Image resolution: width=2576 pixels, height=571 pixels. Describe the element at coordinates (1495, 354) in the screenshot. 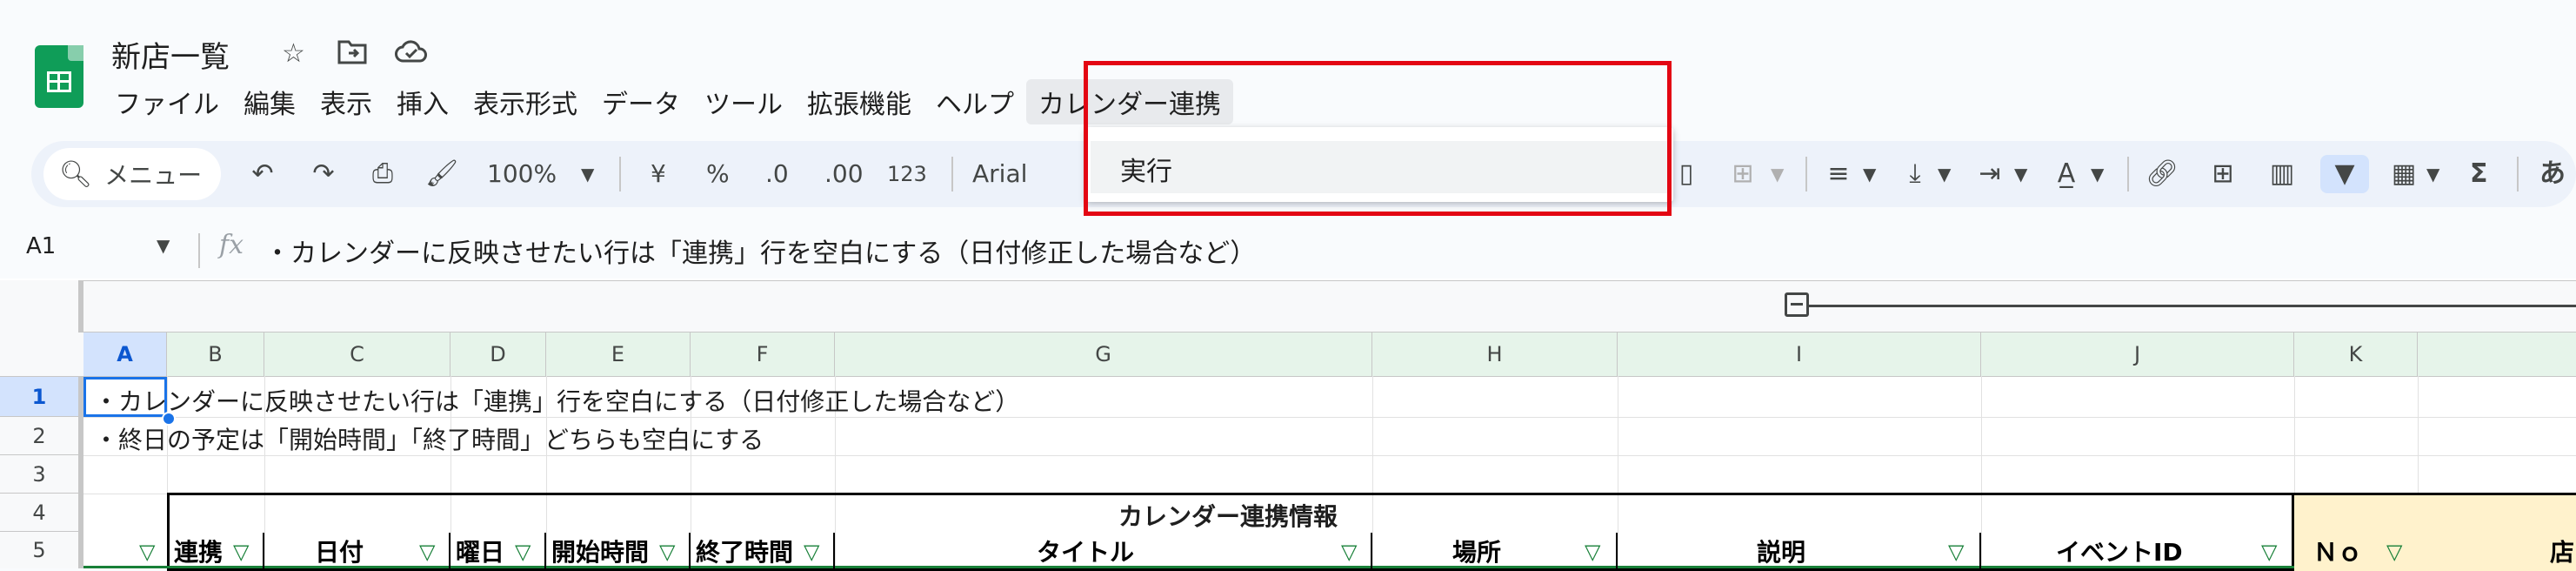

I see `col-header-h: H` at that location.